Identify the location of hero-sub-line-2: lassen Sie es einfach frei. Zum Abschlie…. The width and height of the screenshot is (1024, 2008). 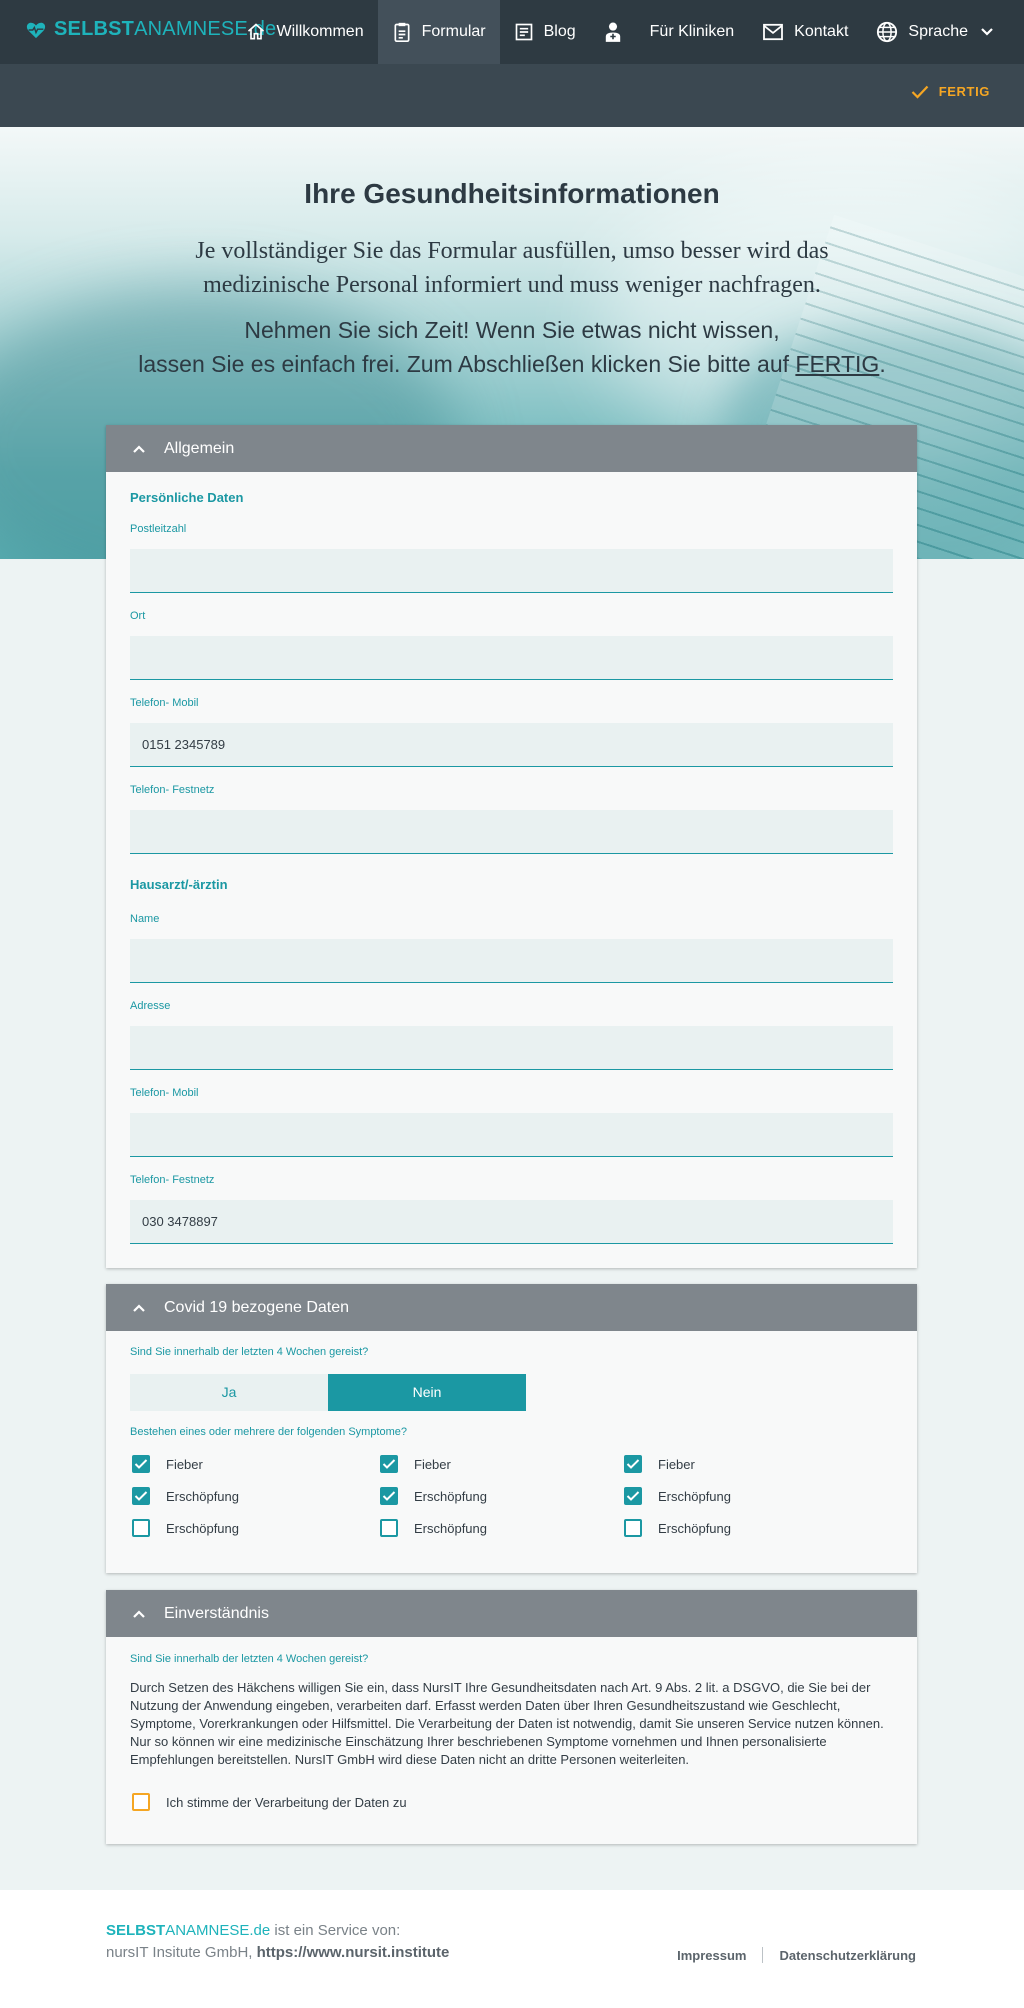
(463, 364).